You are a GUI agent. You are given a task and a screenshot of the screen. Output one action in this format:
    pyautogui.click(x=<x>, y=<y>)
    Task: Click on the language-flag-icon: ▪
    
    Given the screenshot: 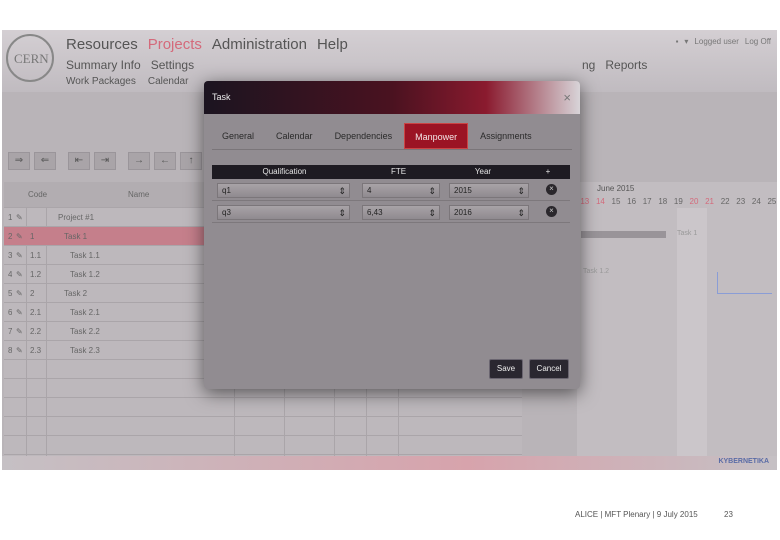 What is the action you would take?
    pyautogui.click(x=677, y=41)
    